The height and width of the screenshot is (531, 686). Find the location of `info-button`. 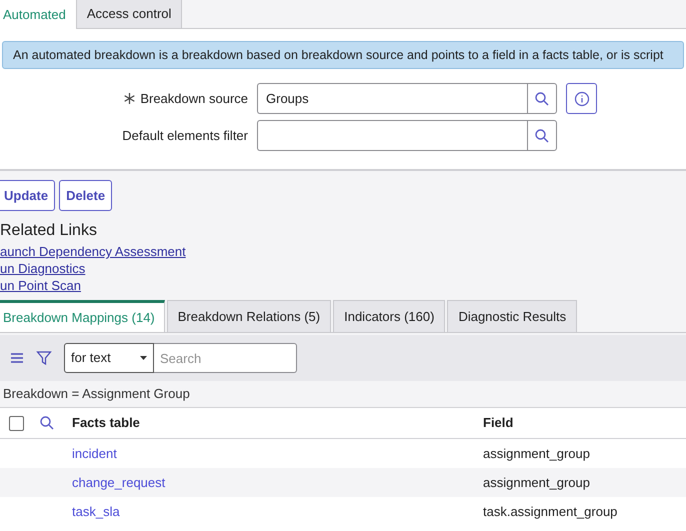

info-button is located at coordinates (581, 98).